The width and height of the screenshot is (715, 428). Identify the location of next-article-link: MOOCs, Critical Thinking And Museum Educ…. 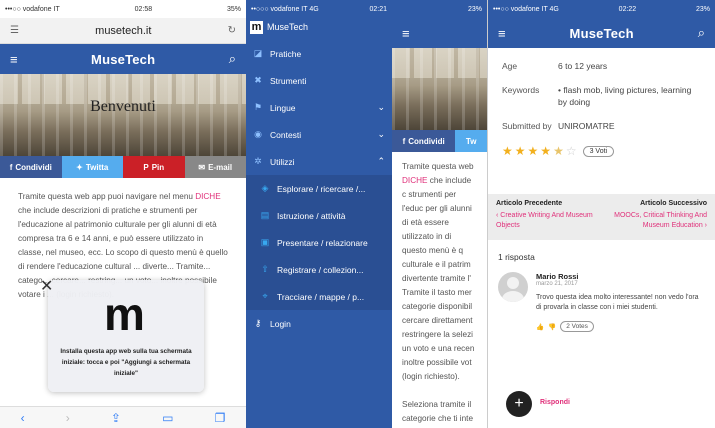
(654, 221).